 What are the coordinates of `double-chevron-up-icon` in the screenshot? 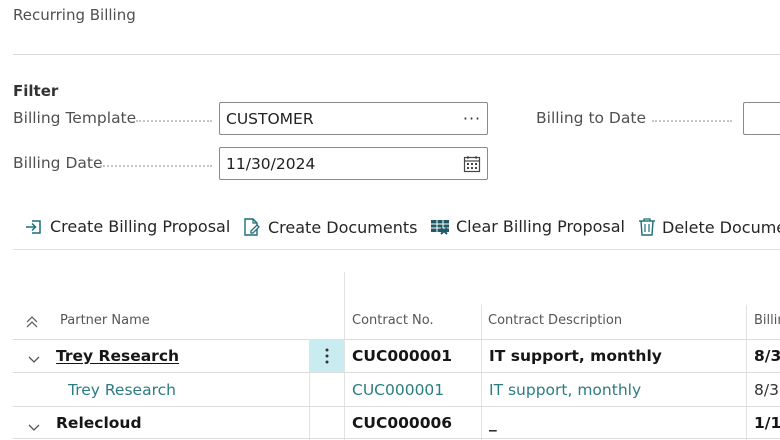 It's located at (32, 322).